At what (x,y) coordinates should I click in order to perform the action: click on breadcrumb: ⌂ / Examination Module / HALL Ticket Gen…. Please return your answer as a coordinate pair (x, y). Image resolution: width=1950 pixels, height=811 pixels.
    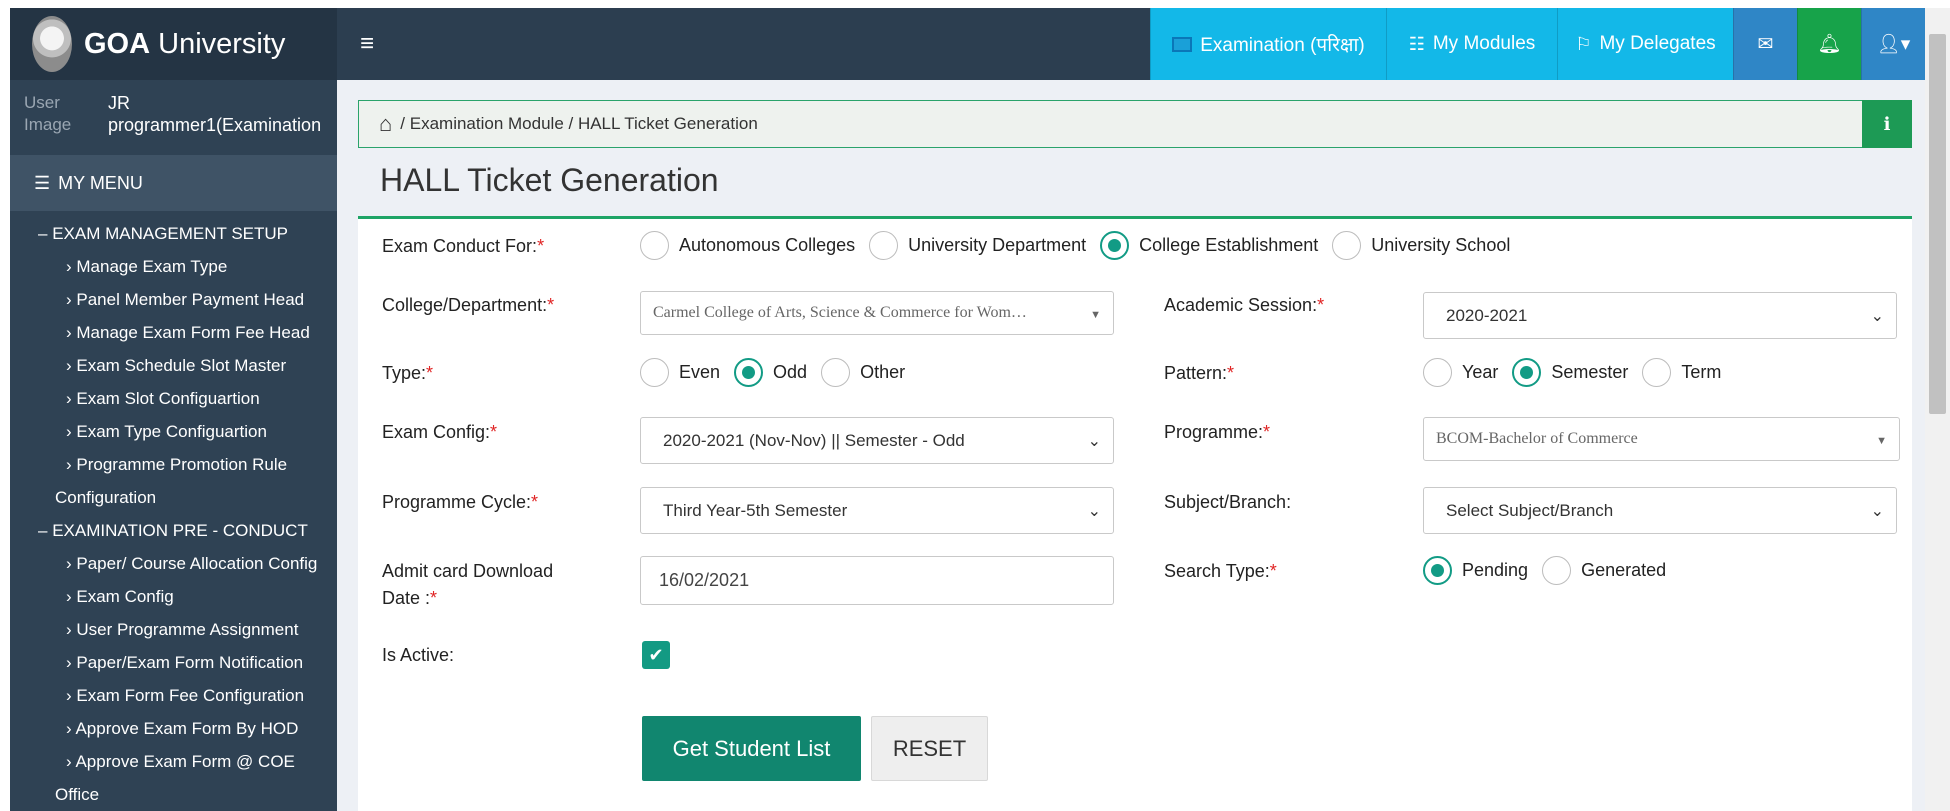
    Looking at the image, I should click on (1135, 124).